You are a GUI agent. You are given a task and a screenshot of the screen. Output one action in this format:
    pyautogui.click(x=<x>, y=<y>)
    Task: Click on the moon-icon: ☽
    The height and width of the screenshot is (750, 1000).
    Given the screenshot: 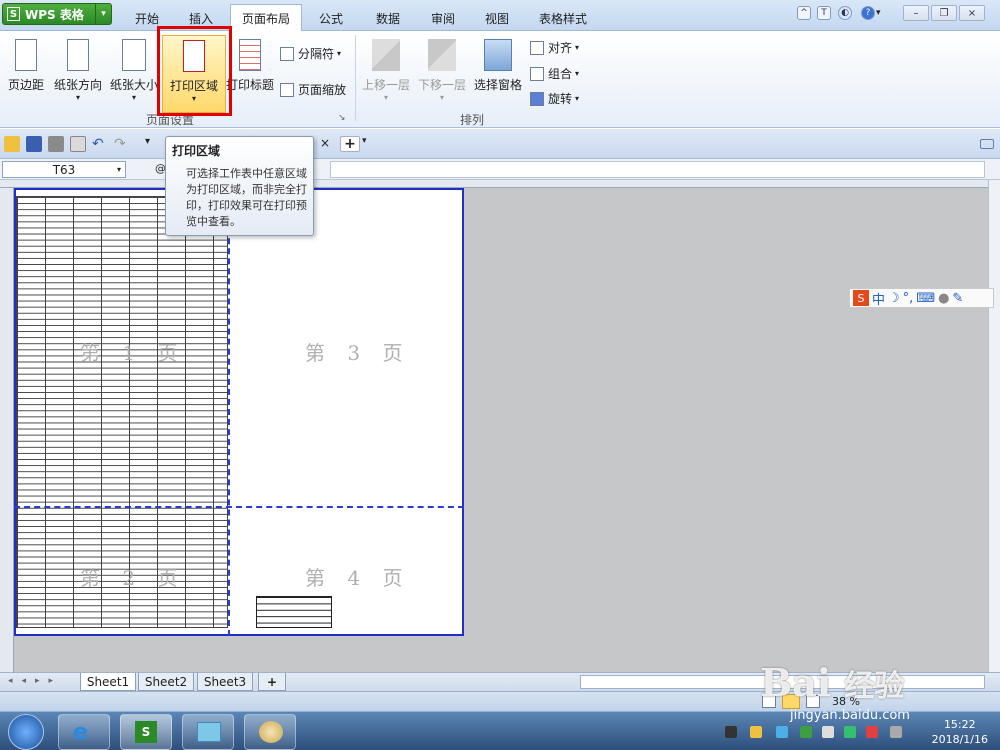 What is the action you would take?
    pyautogui.click(x=894, y=298)
    